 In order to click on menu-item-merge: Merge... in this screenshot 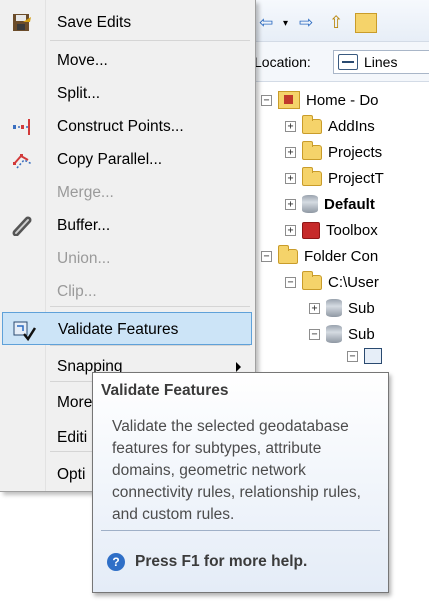, I will do `click(126, 192)`.